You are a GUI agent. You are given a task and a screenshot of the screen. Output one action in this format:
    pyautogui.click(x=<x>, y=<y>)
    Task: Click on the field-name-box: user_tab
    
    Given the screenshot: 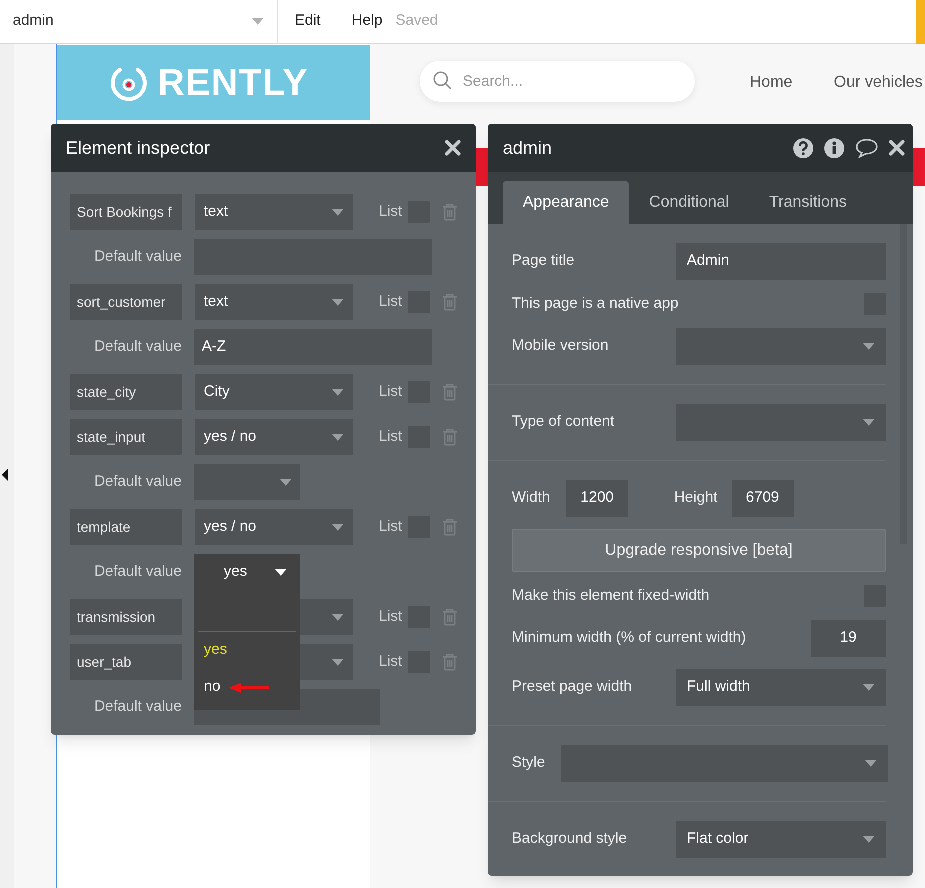 What is the action you would take?
    pyautogui.click(x=126, y=662)
    